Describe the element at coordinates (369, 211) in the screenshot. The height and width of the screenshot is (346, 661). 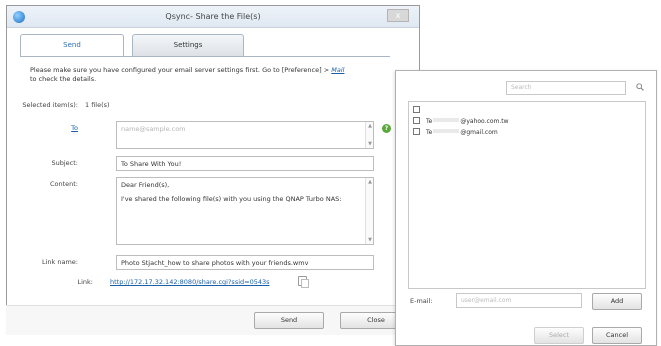
I see `content-scrollbar: ▲ ▼` at that location.